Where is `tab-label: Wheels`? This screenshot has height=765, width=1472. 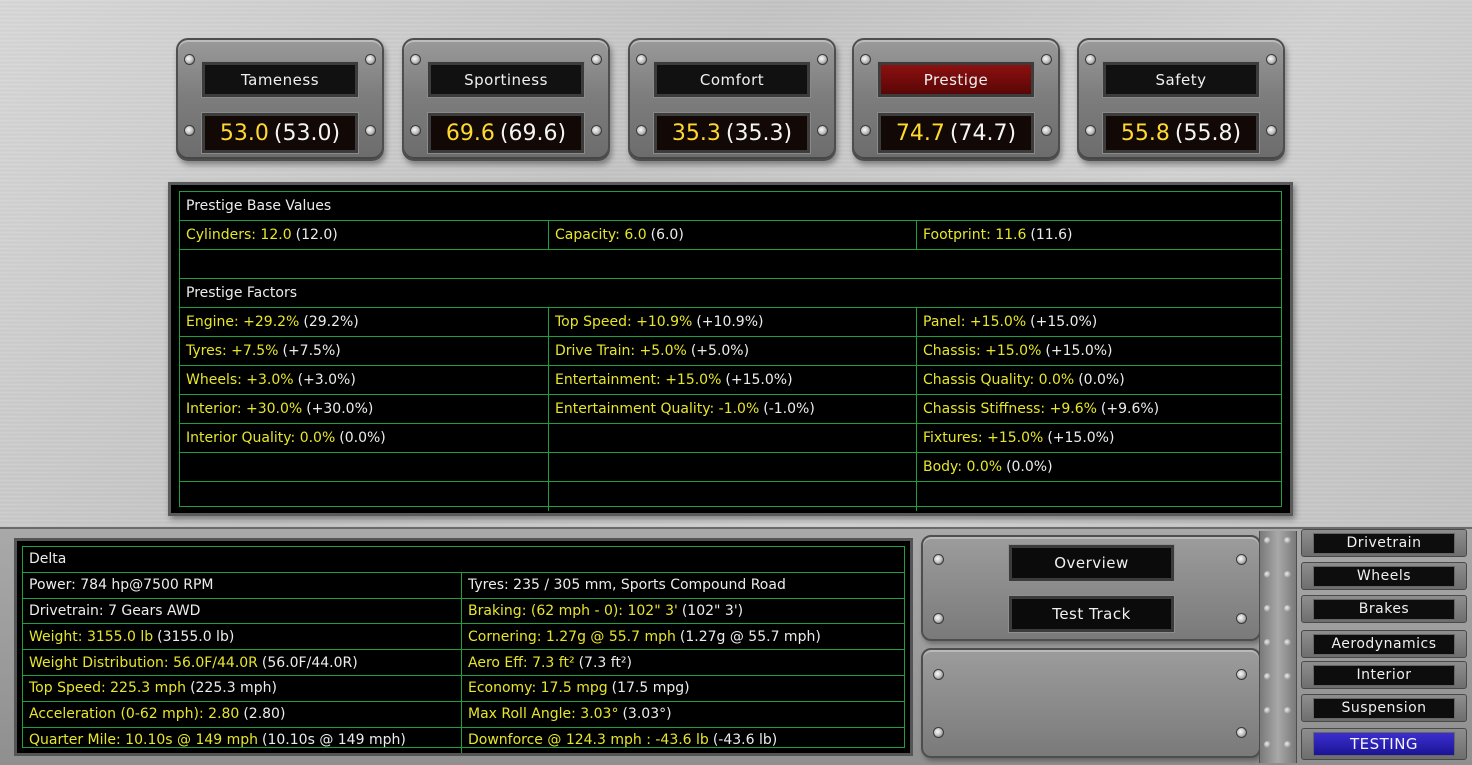
tab-label: Wheels is located at coordinates (1384, 576).